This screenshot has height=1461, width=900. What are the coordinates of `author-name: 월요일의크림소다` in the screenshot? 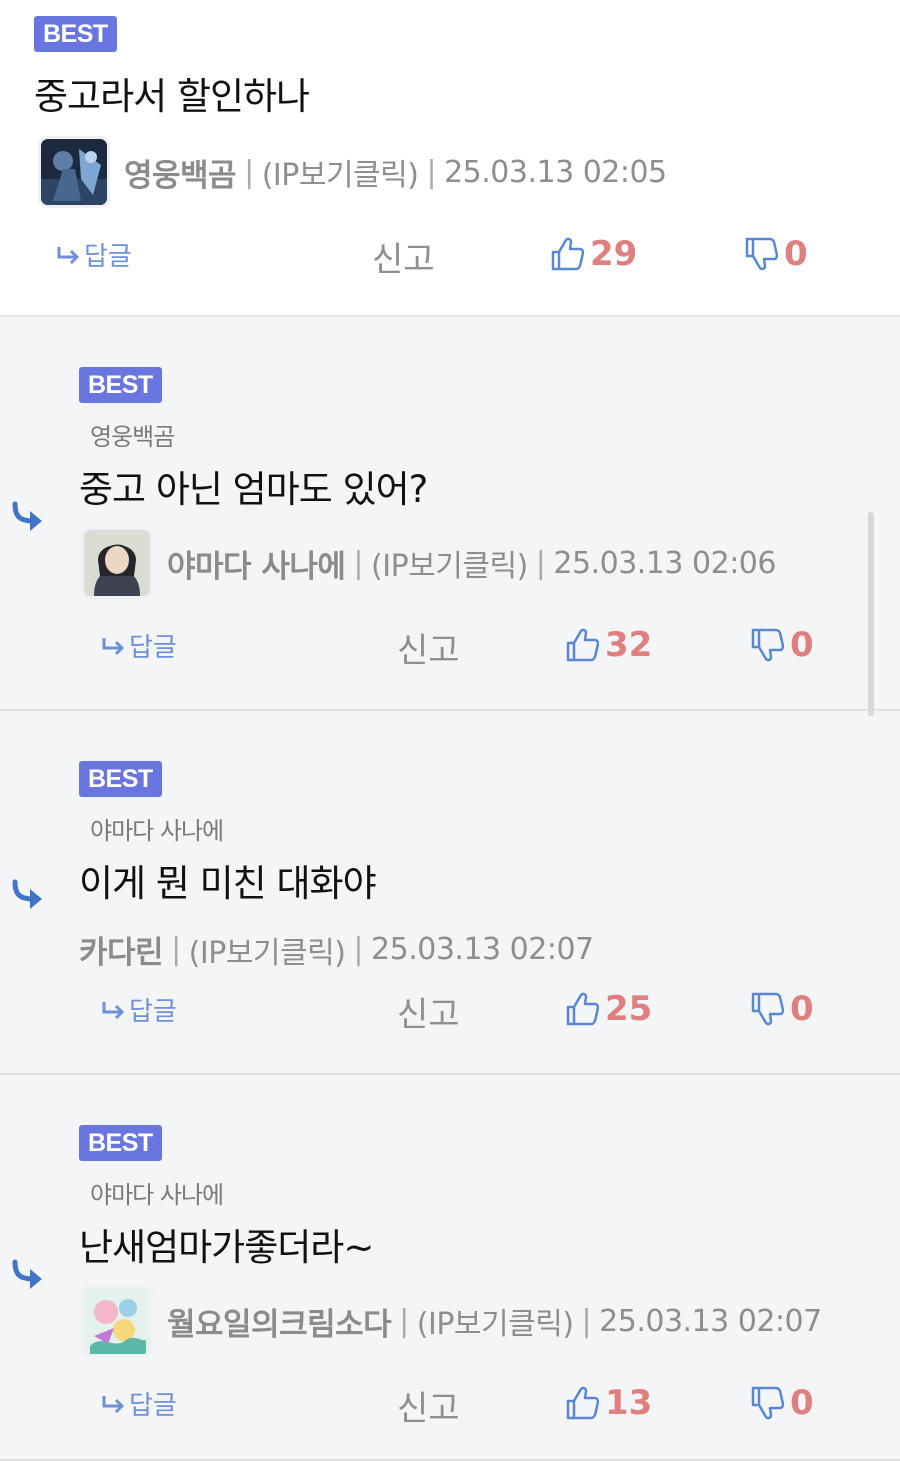 It's located at (279, 1321).